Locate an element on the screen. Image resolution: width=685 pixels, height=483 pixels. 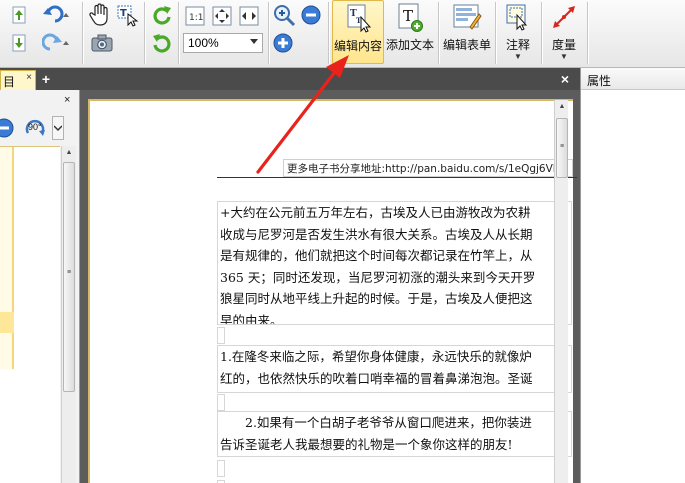
text-line: 365 天；同时还发现，当尼罗河初涨的潮头来到今天开罗 is located at coordinates (378, 277).